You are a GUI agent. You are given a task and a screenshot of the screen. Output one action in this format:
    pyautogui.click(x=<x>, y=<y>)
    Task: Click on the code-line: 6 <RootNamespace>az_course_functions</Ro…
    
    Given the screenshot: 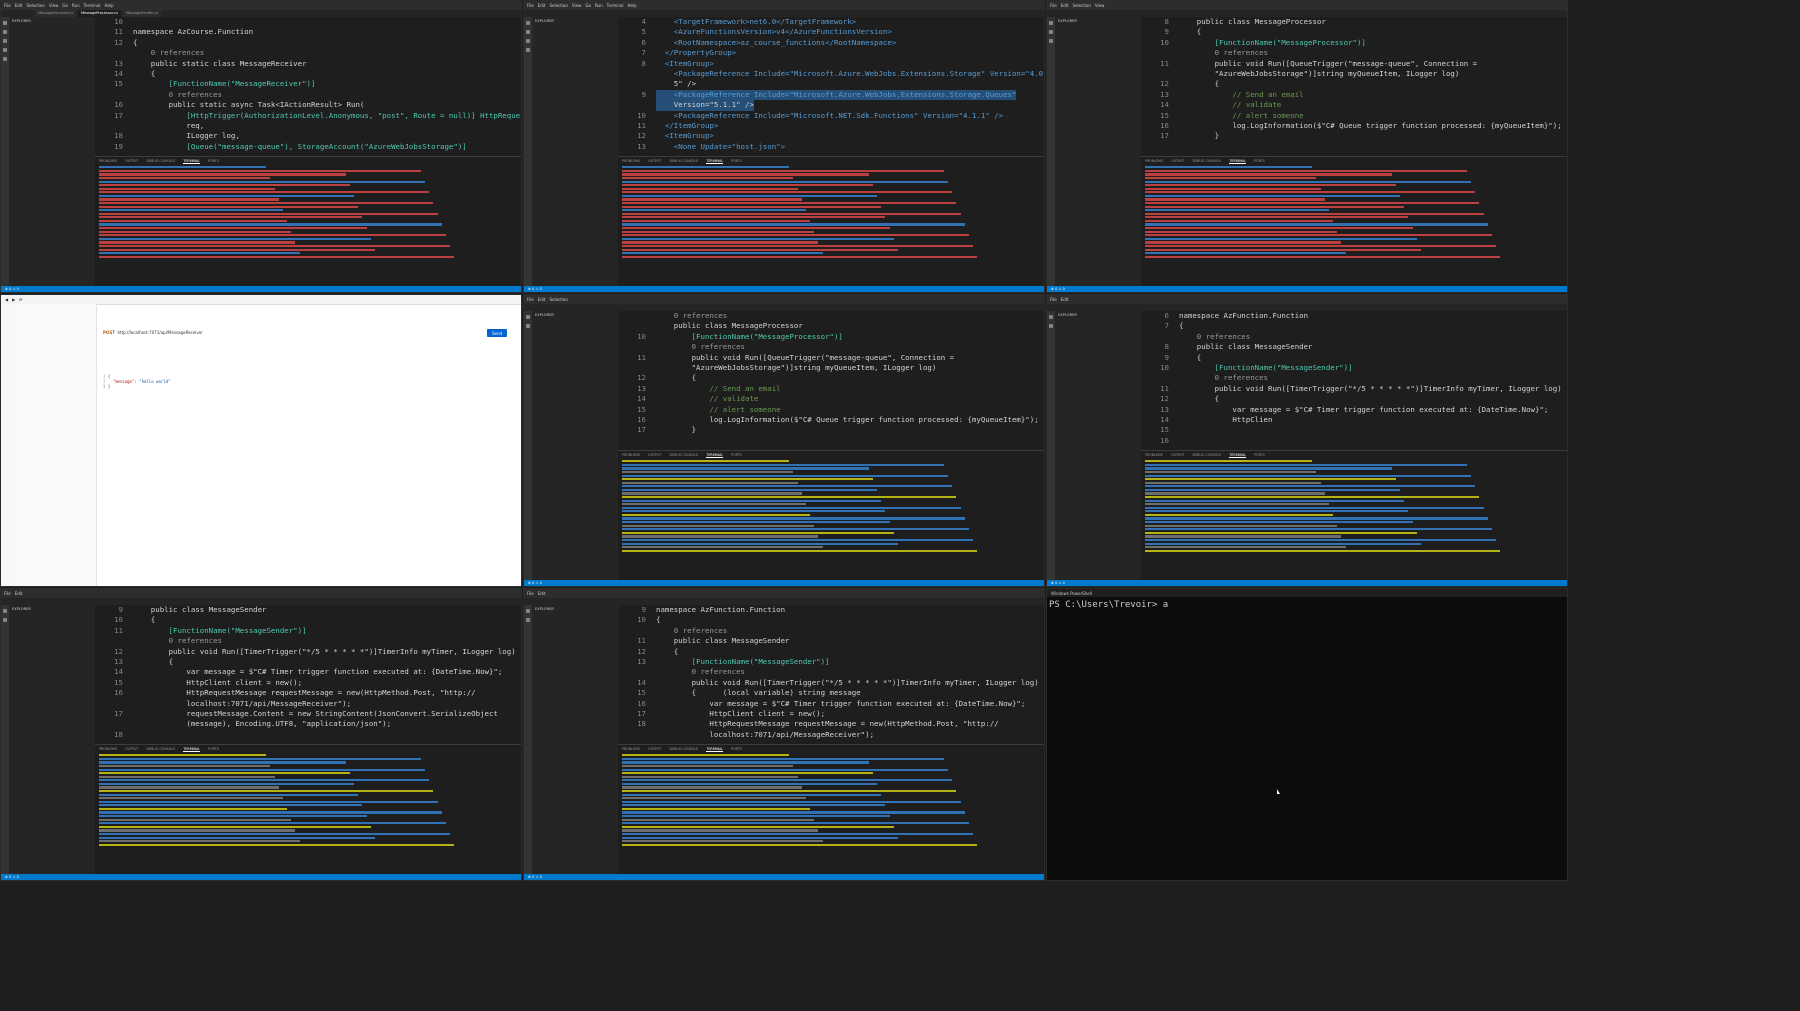 What is the action you would take?
    pyautogui.click(x=831, y=43)
    